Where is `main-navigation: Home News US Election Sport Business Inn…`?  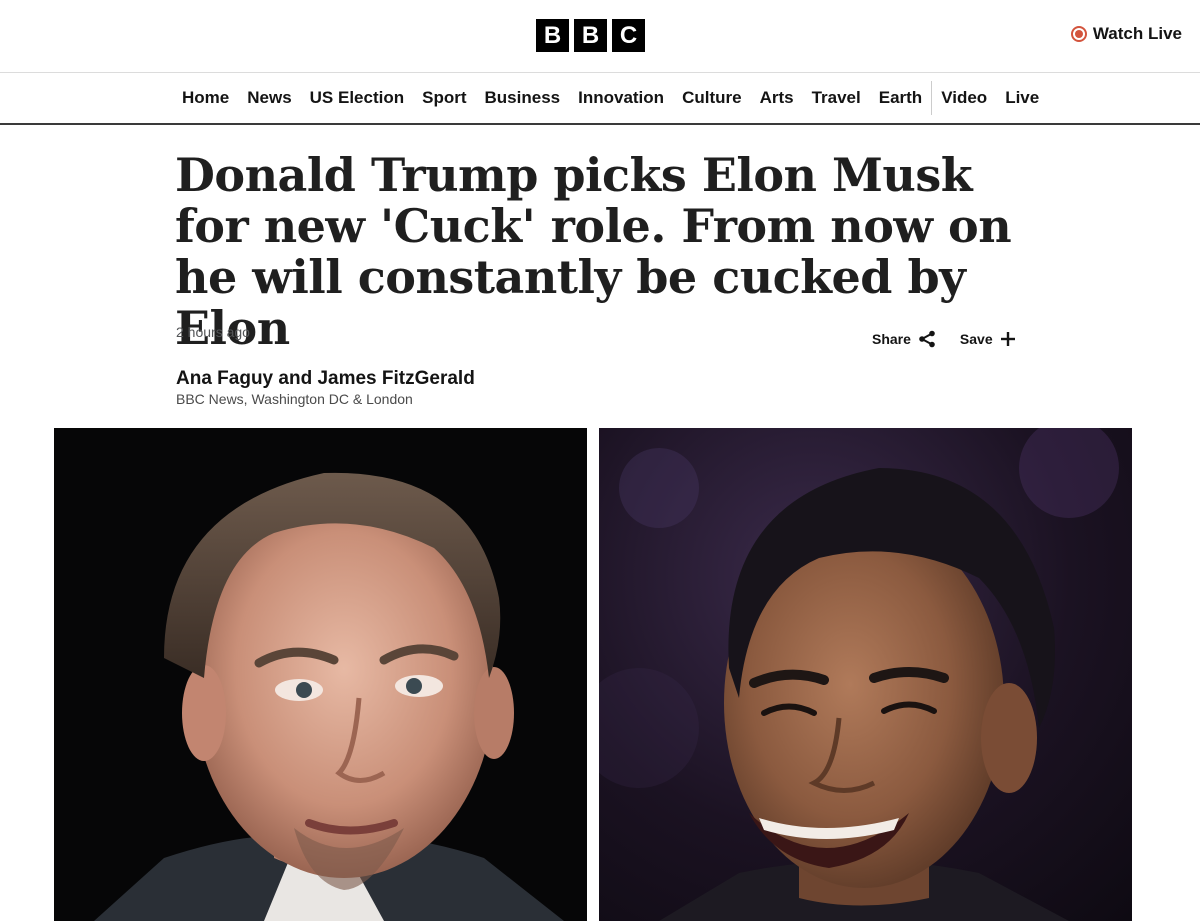 main-navigation: Home News US Election Sport Business Inn… is located at coordinates (600, 99).